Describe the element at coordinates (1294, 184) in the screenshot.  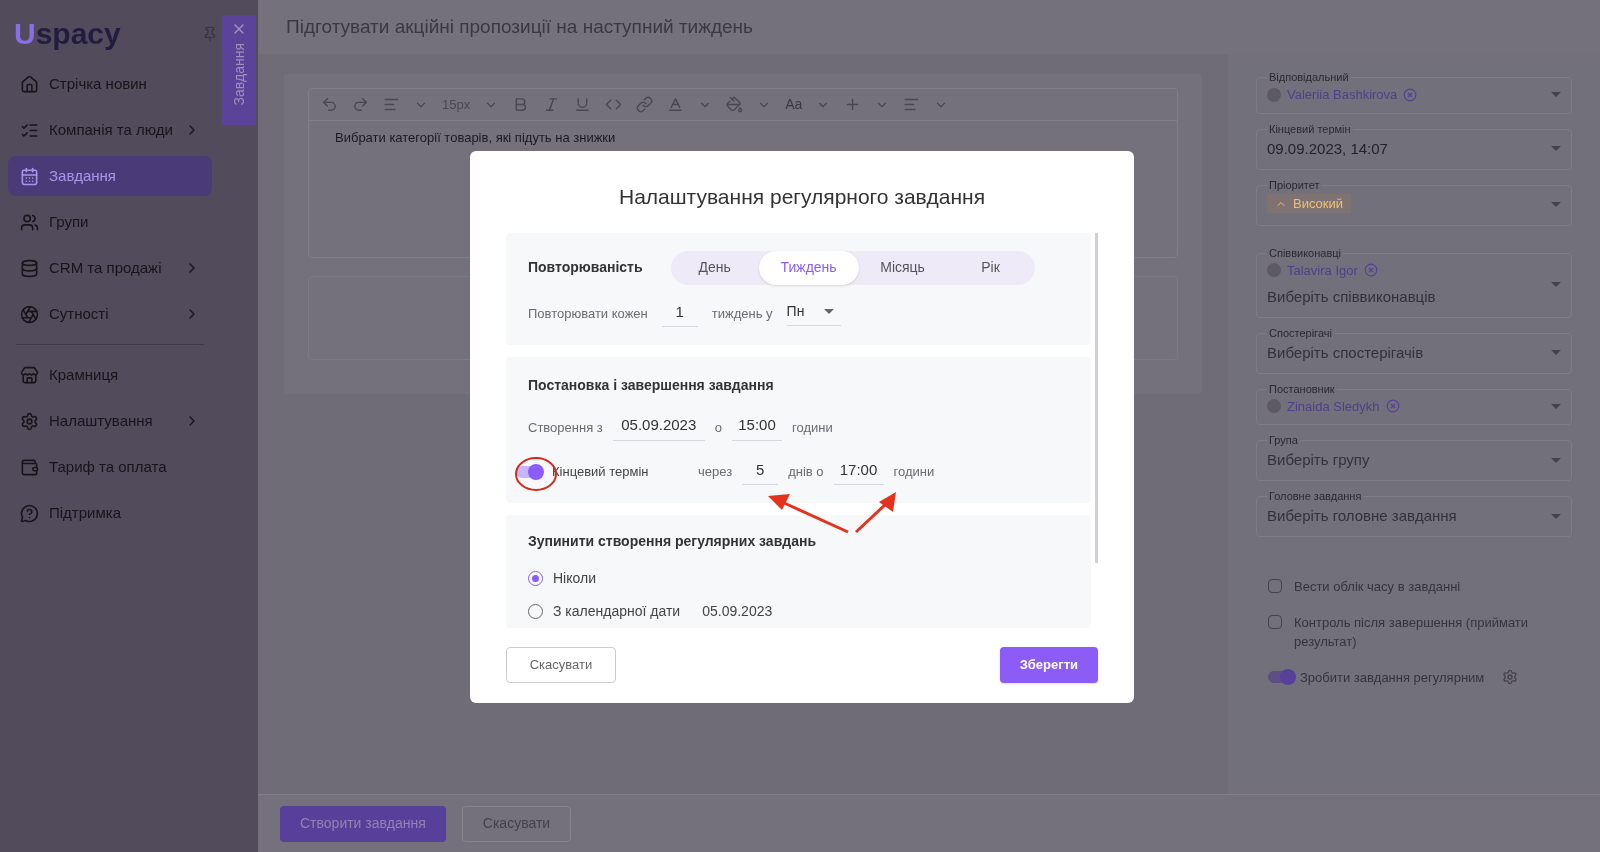
I see `field-label: Пріоритет` at that location.